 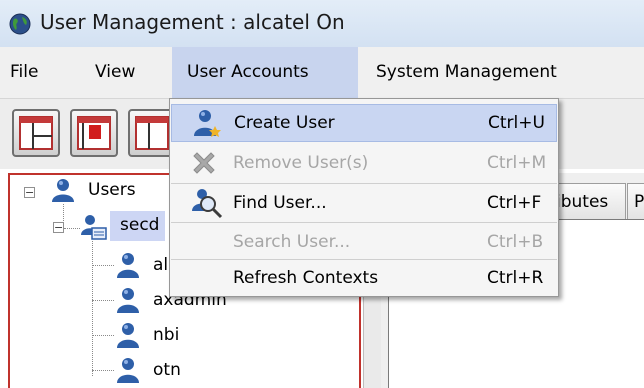 I want to click on menu-file: File, so click(x=24, y=72).